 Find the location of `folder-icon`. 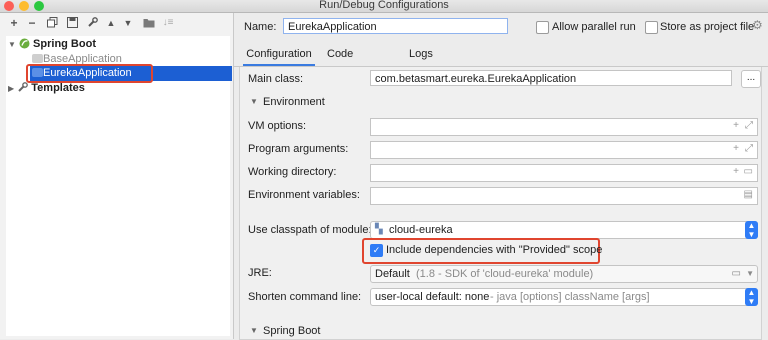

folder-icon is located at coordinates (149, 23).